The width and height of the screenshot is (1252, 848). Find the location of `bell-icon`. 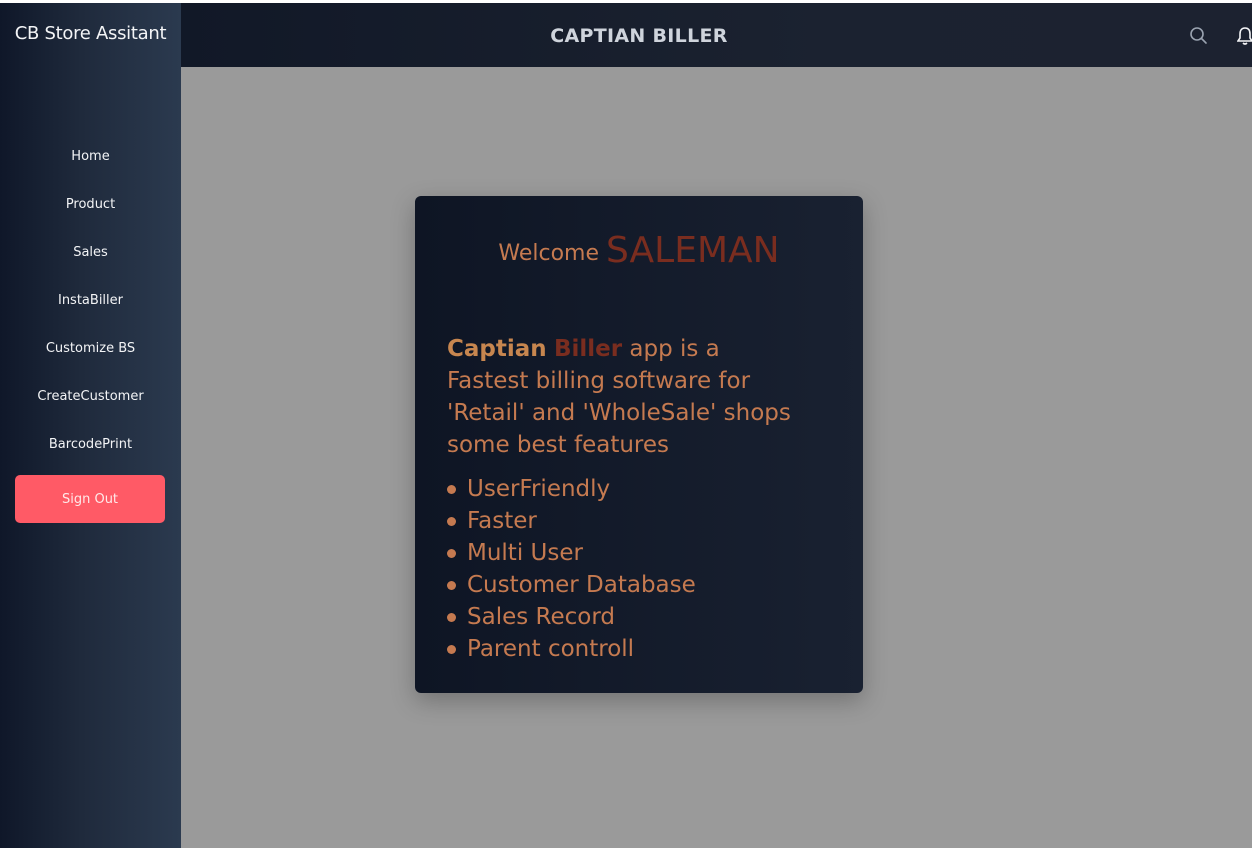

bell-icon is located at coordinates (1244, 36).